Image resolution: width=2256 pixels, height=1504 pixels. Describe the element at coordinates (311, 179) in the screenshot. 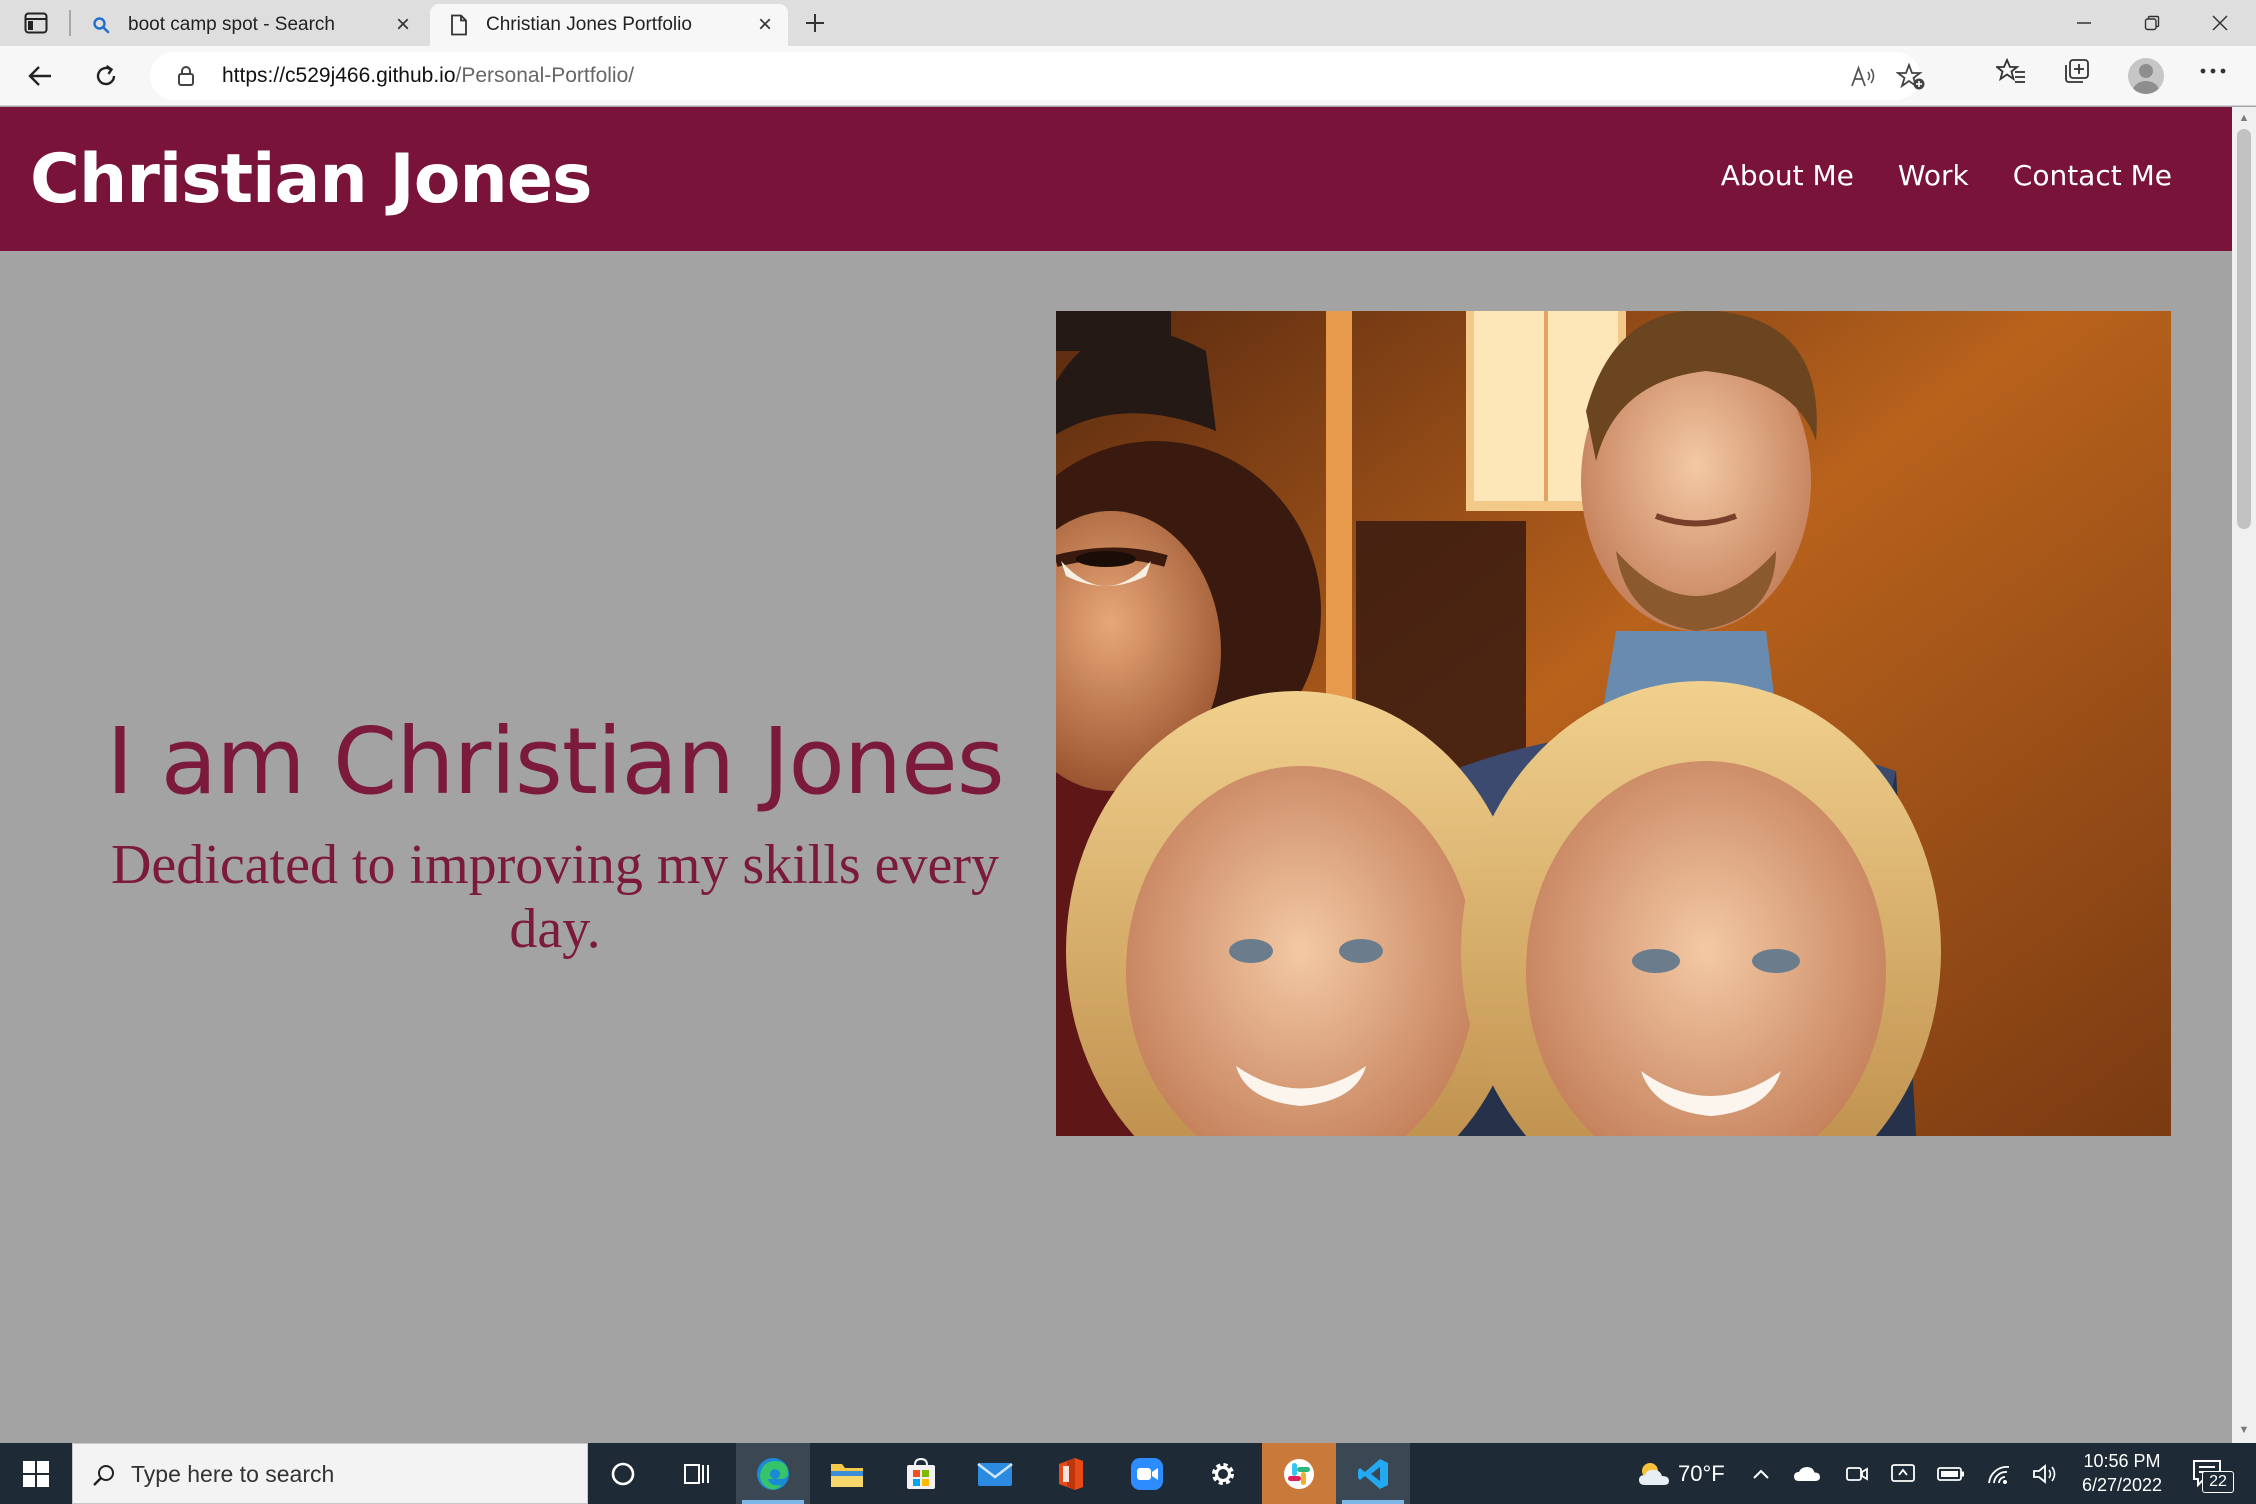

I see `site-title: Christian Jones` at that location.